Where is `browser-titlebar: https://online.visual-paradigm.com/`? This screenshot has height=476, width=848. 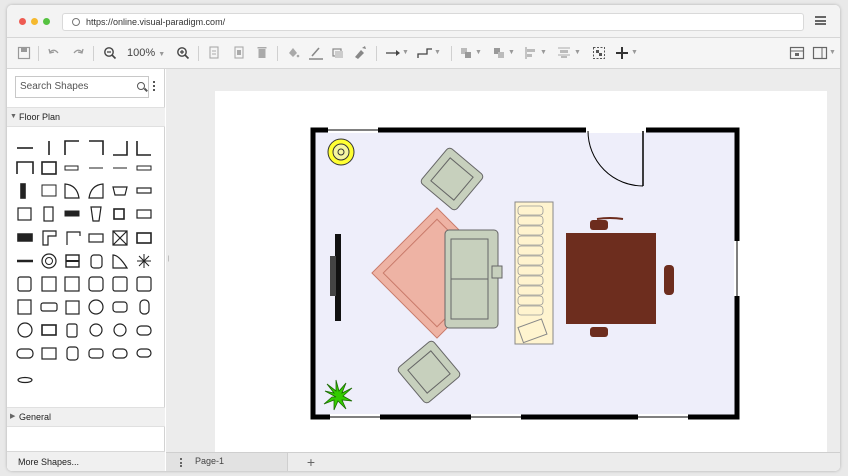 browser-titlebar: https://online.visual-paradigm.com/ is located at coordinates (423, 21).